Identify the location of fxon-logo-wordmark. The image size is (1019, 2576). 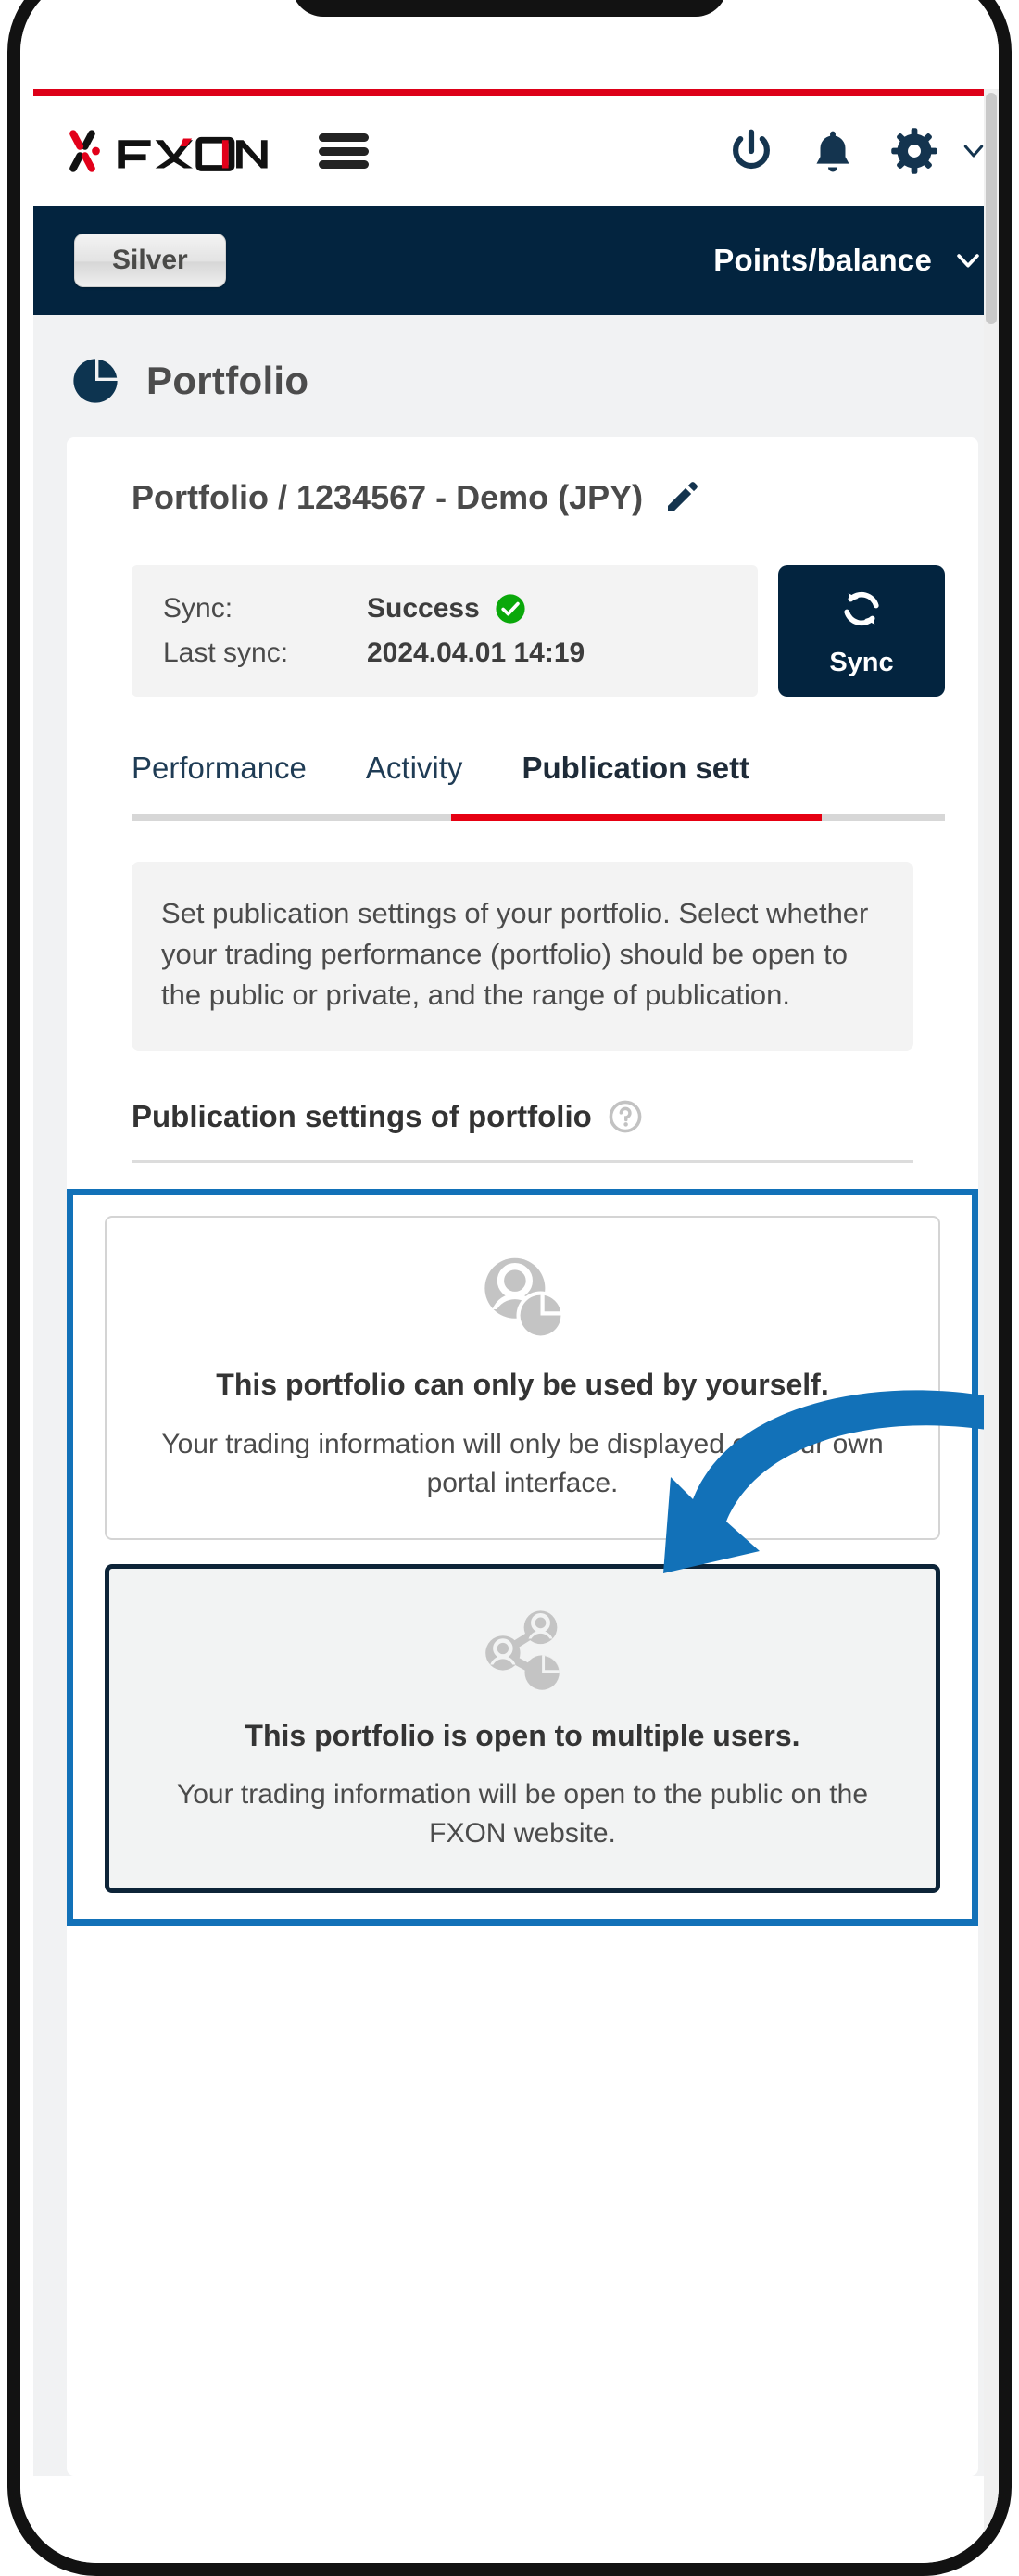
(193, 154).